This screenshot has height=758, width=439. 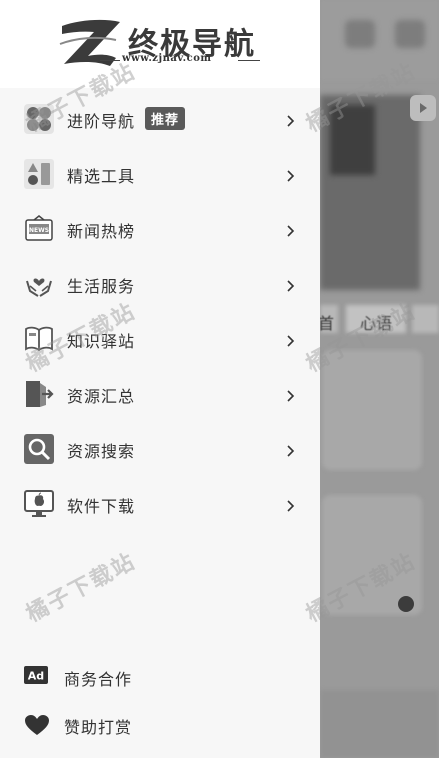 I want to click on heart-hands-icon, so click(x=39, y=287).